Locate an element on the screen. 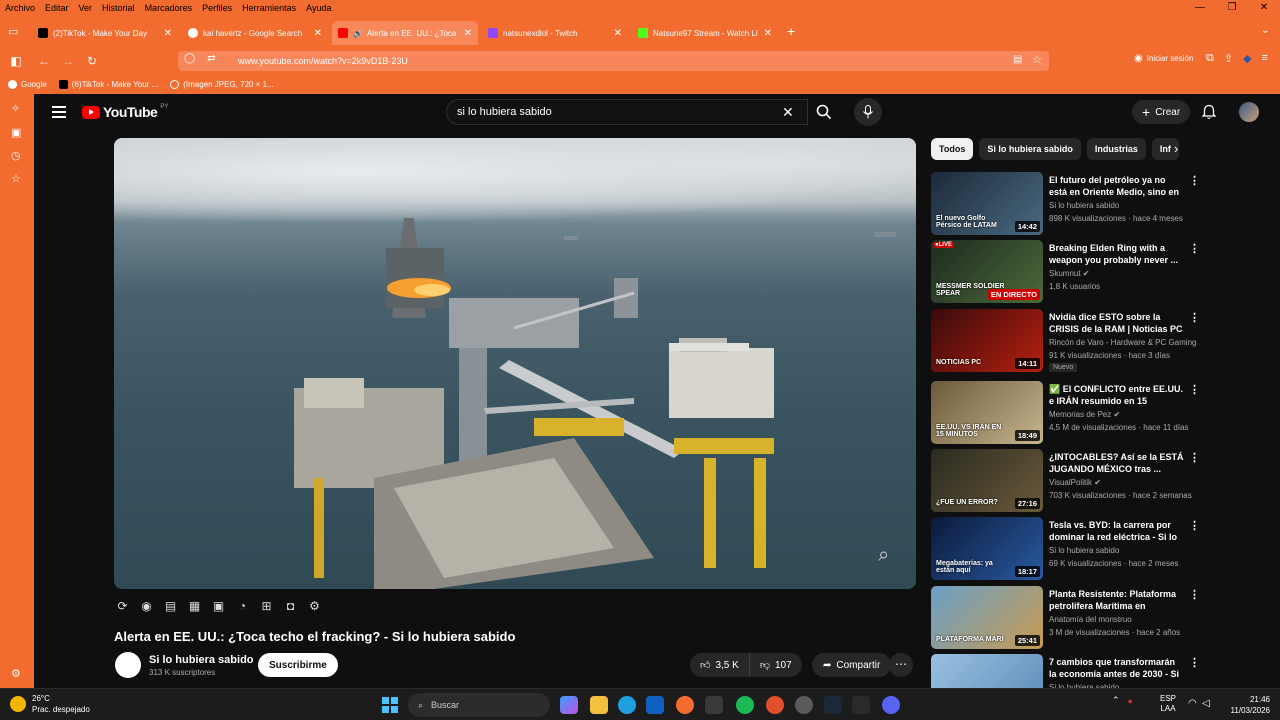  video-thumbnail: Megabaterías: ya están aquí 18:17 is located at coordinates (987, 548).